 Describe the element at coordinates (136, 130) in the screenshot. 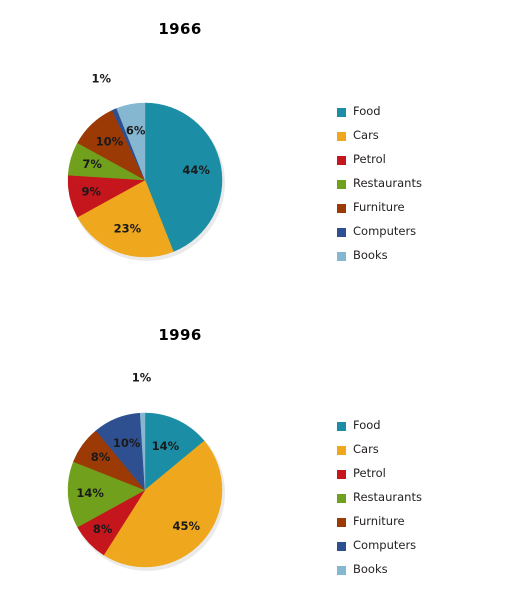

I see `slice-value-label-books: 6%` at that location.